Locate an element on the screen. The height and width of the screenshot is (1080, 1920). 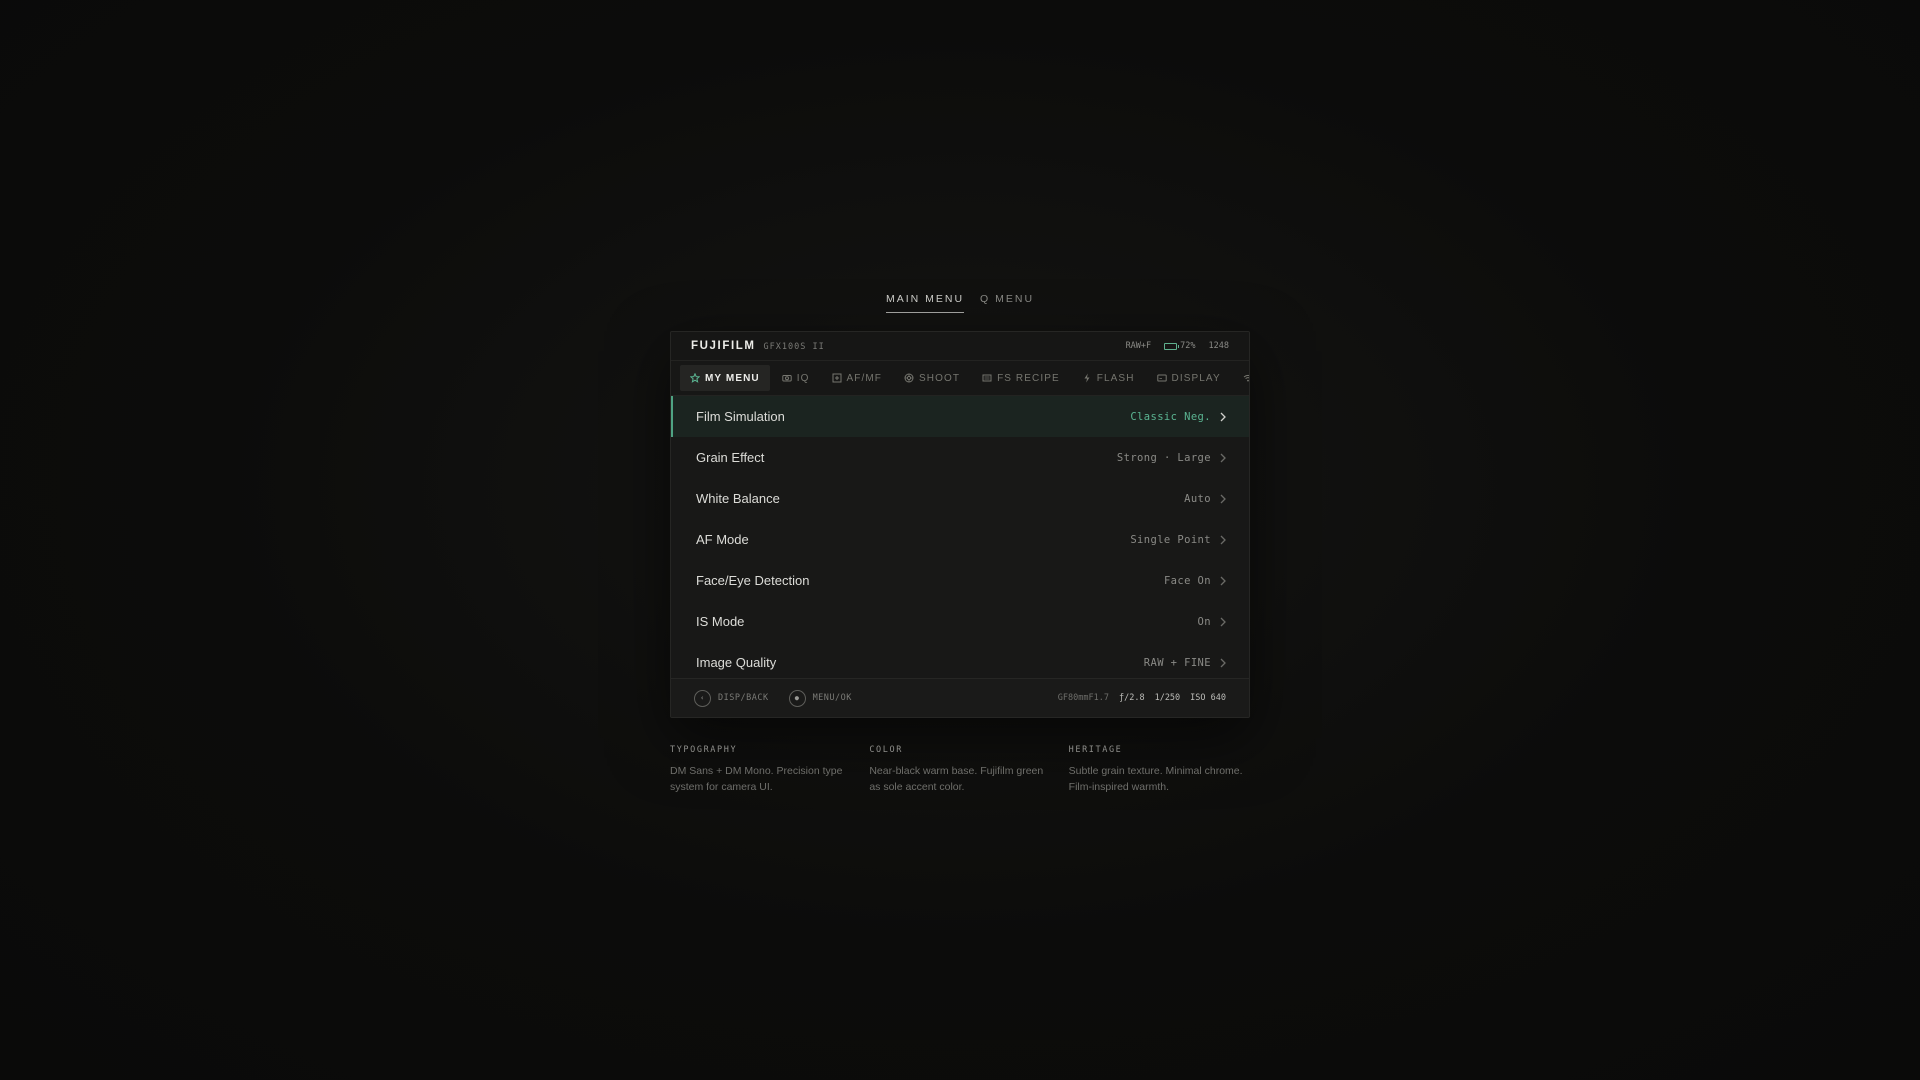
tab-label: FS RECIPE is located at coordinates (1028, 378).